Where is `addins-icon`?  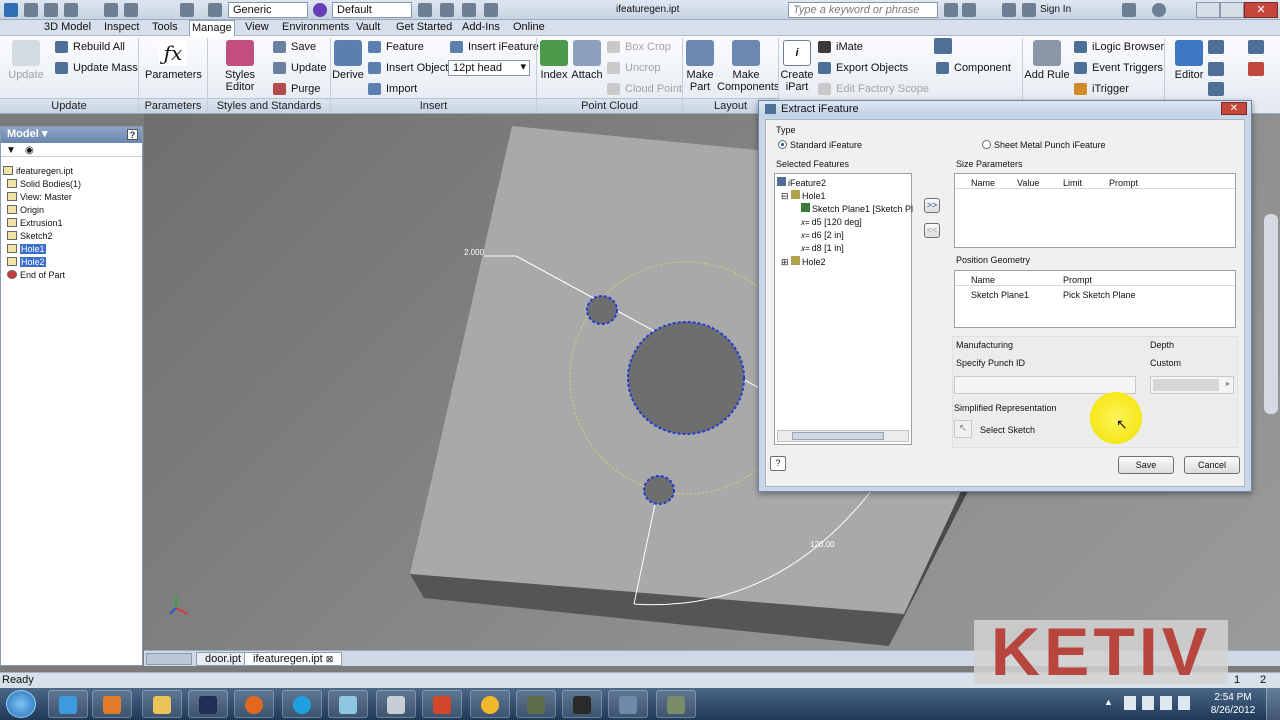 addins-icon is located at coordinates (1216, 89).